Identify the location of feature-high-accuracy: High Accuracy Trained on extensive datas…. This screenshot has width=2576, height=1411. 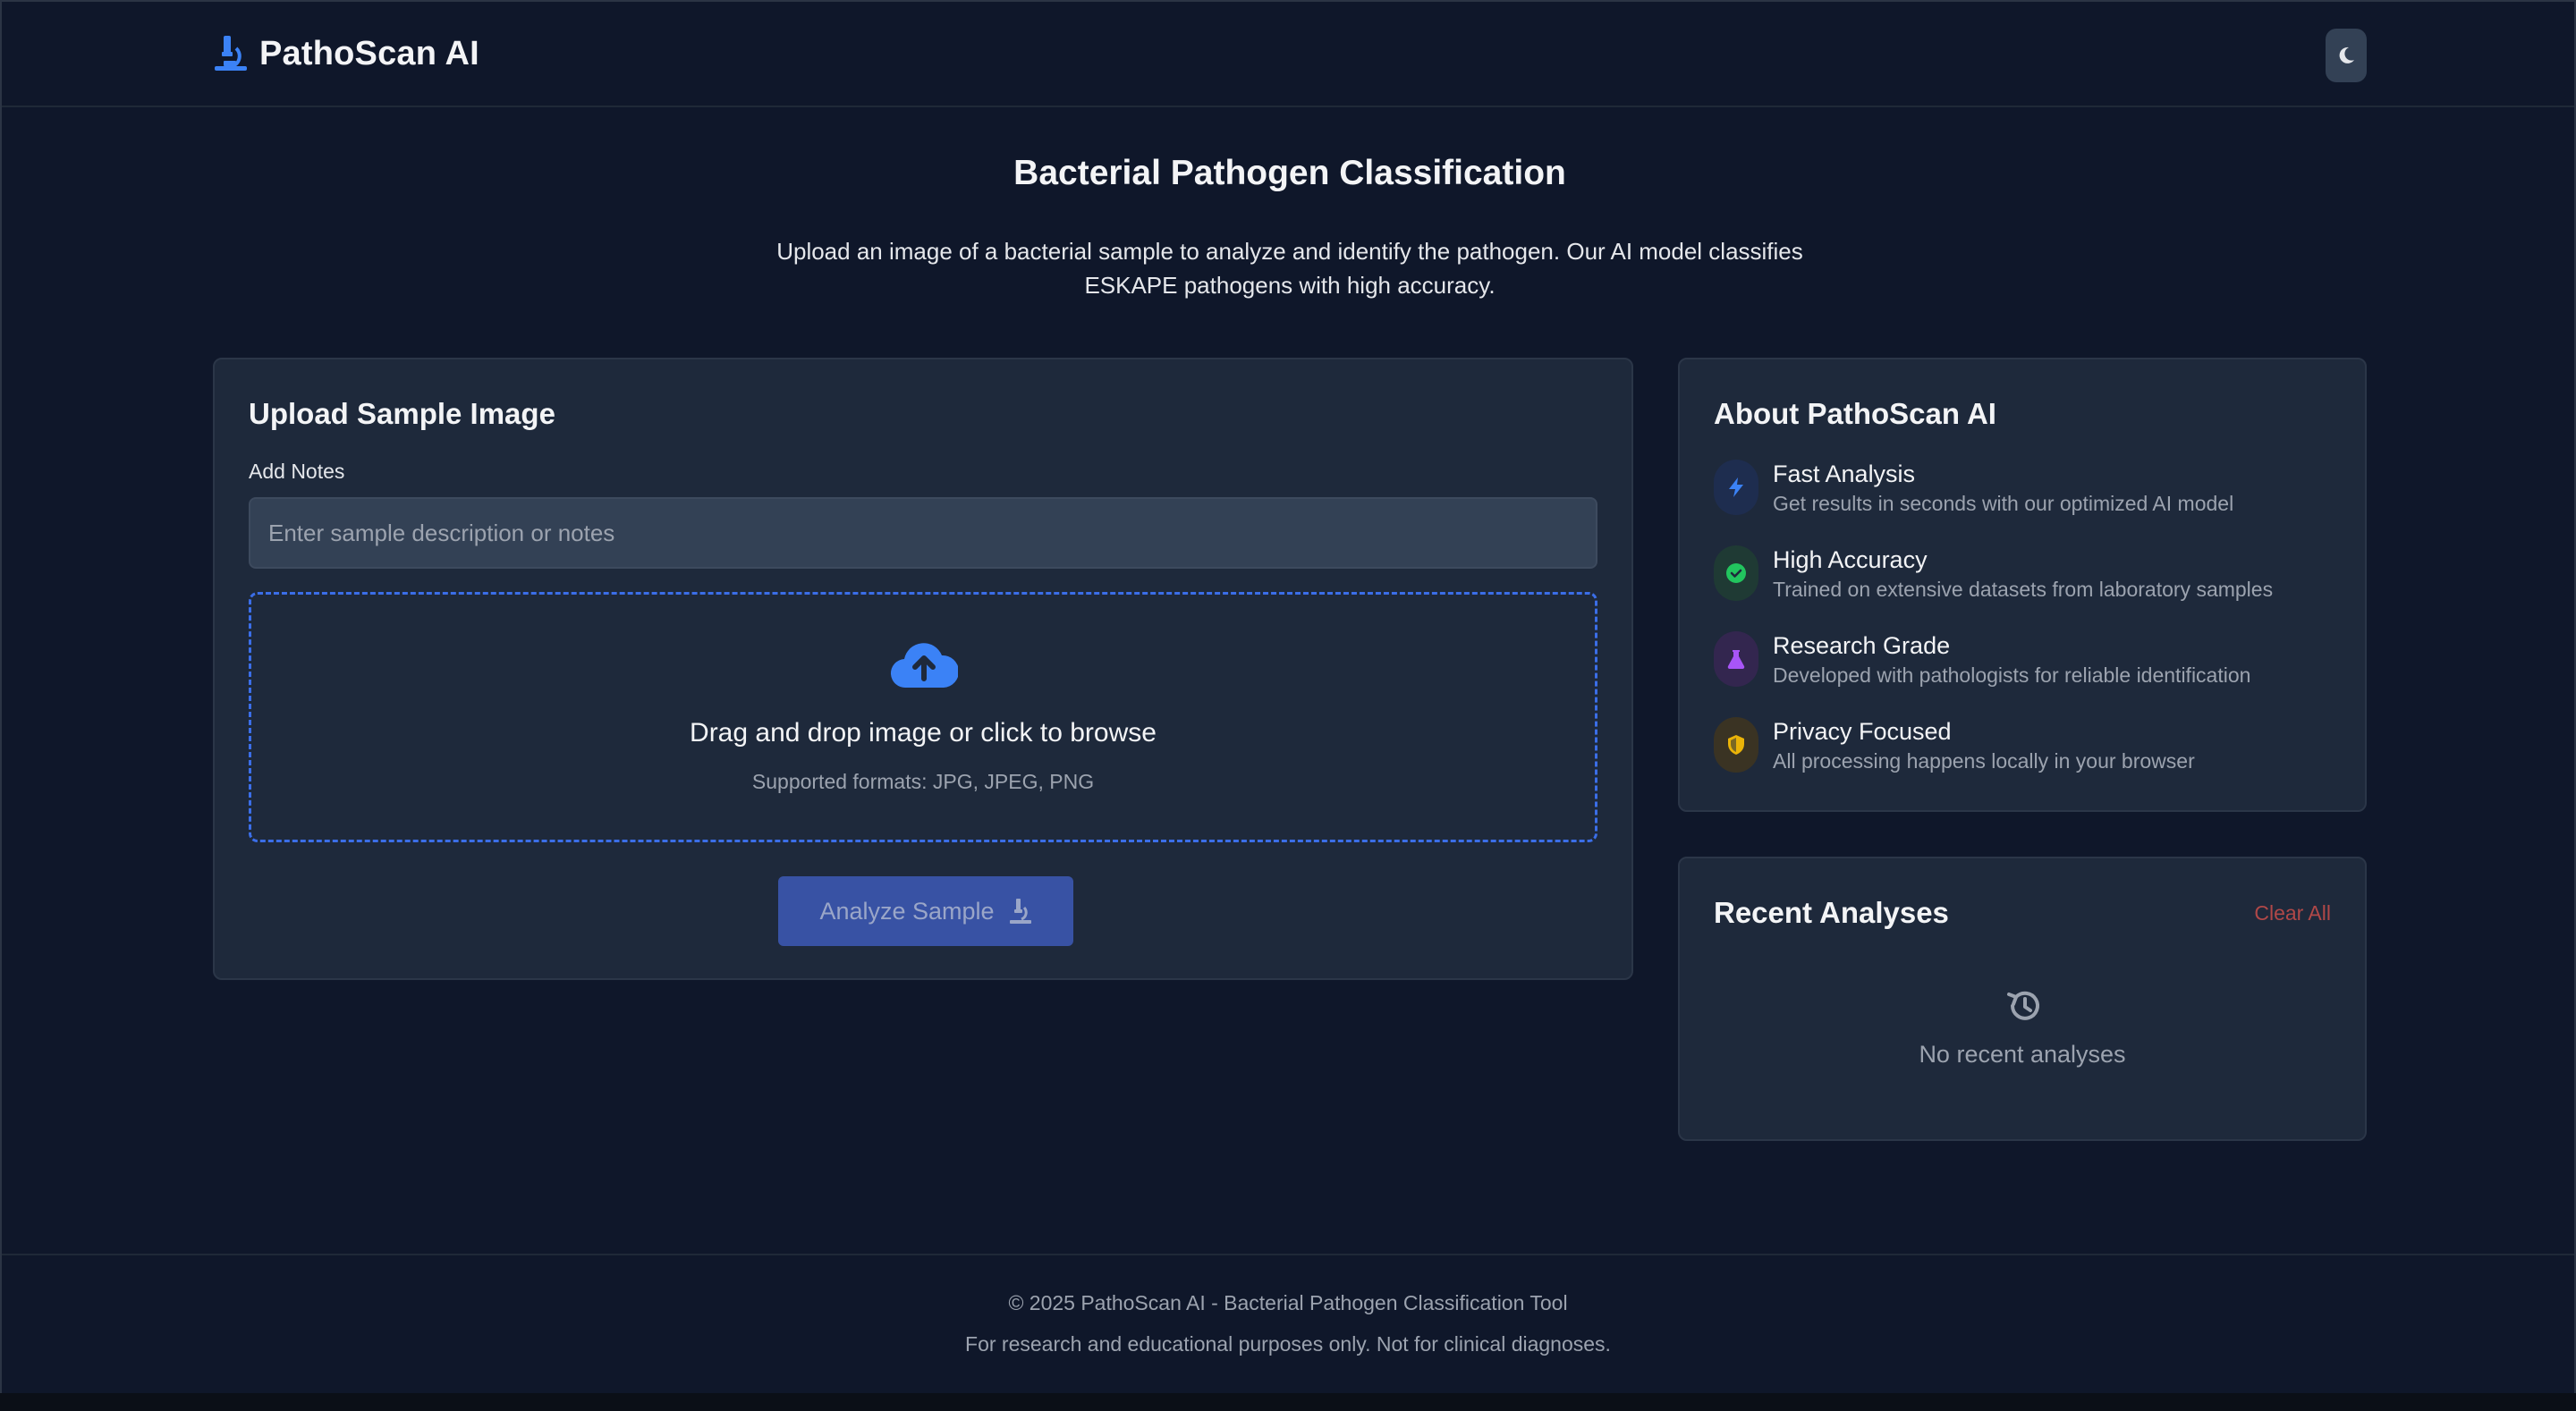
(1993, 574).